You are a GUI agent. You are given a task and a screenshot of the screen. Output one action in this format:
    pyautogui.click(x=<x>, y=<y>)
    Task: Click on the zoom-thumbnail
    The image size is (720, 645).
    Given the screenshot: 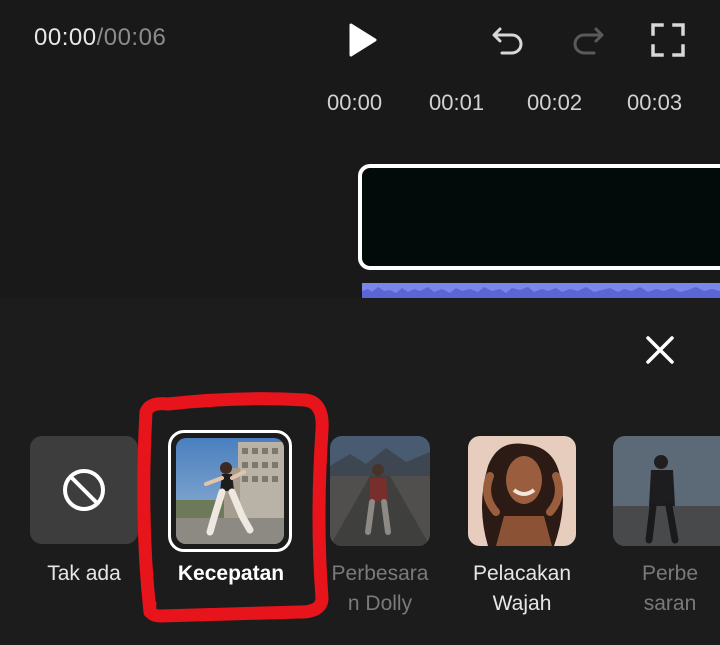 What is the action you would take?
    pyautogui.click(x=666, y=491)
    